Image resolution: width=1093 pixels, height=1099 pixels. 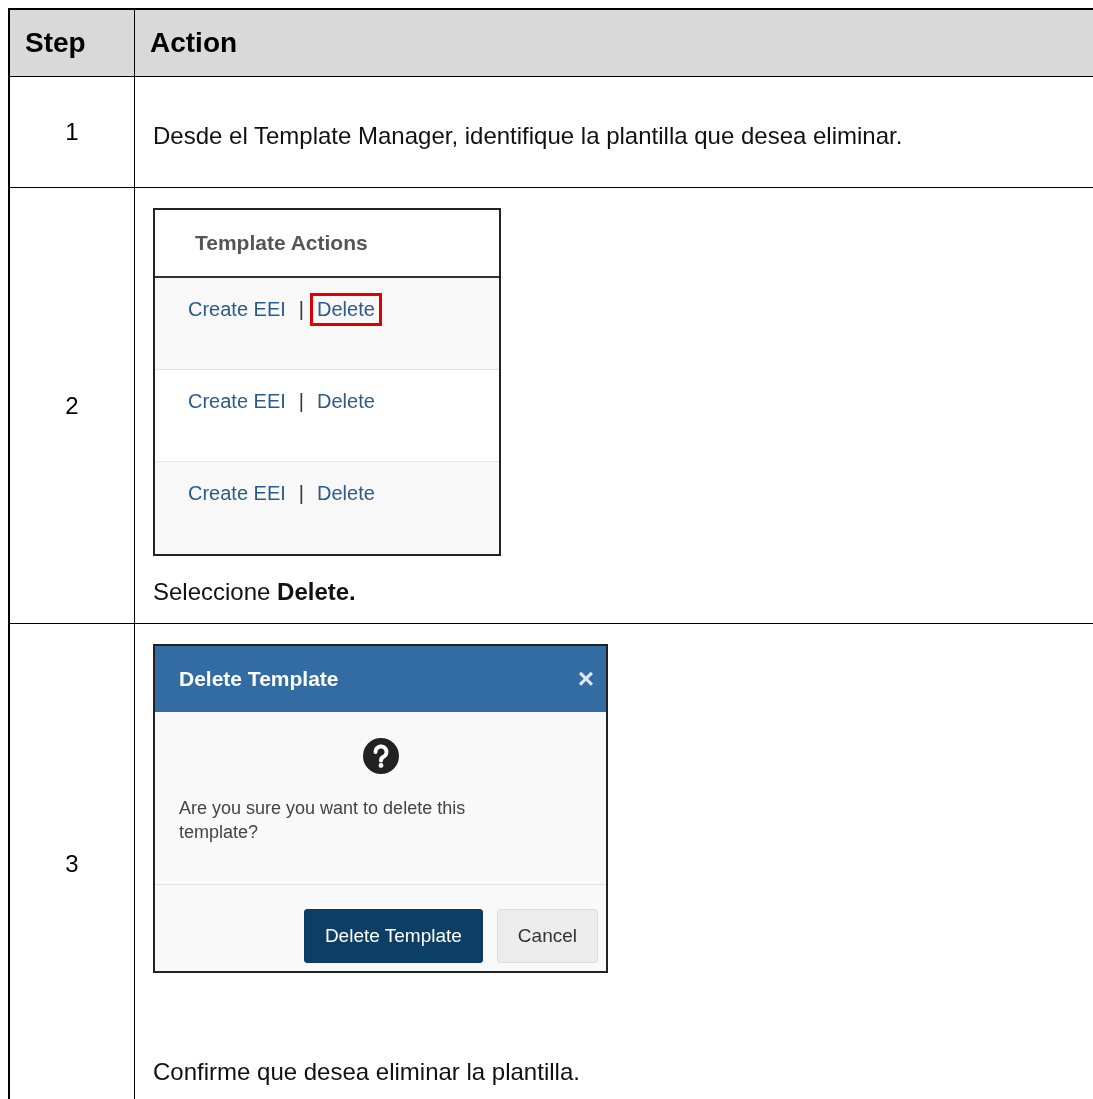 What do you see at coordinates (346, 309) in the screenshot?
I see `highlighted-delete-link: Delete` at bounding box center [346, 309].